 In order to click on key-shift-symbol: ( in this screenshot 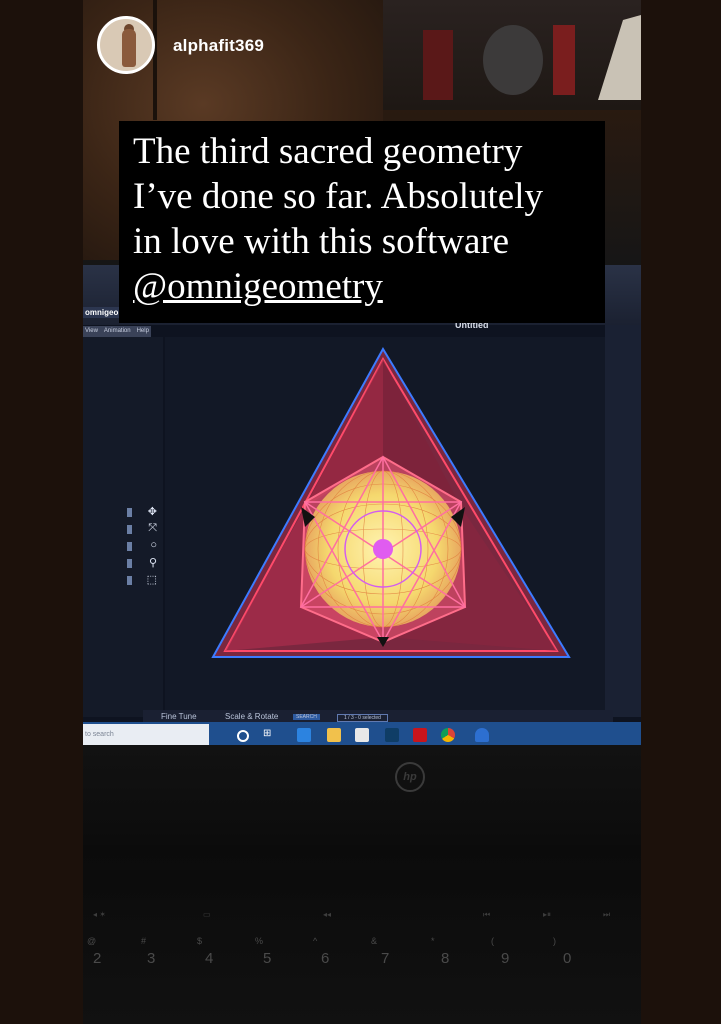, I will do `click(492, 941)`.